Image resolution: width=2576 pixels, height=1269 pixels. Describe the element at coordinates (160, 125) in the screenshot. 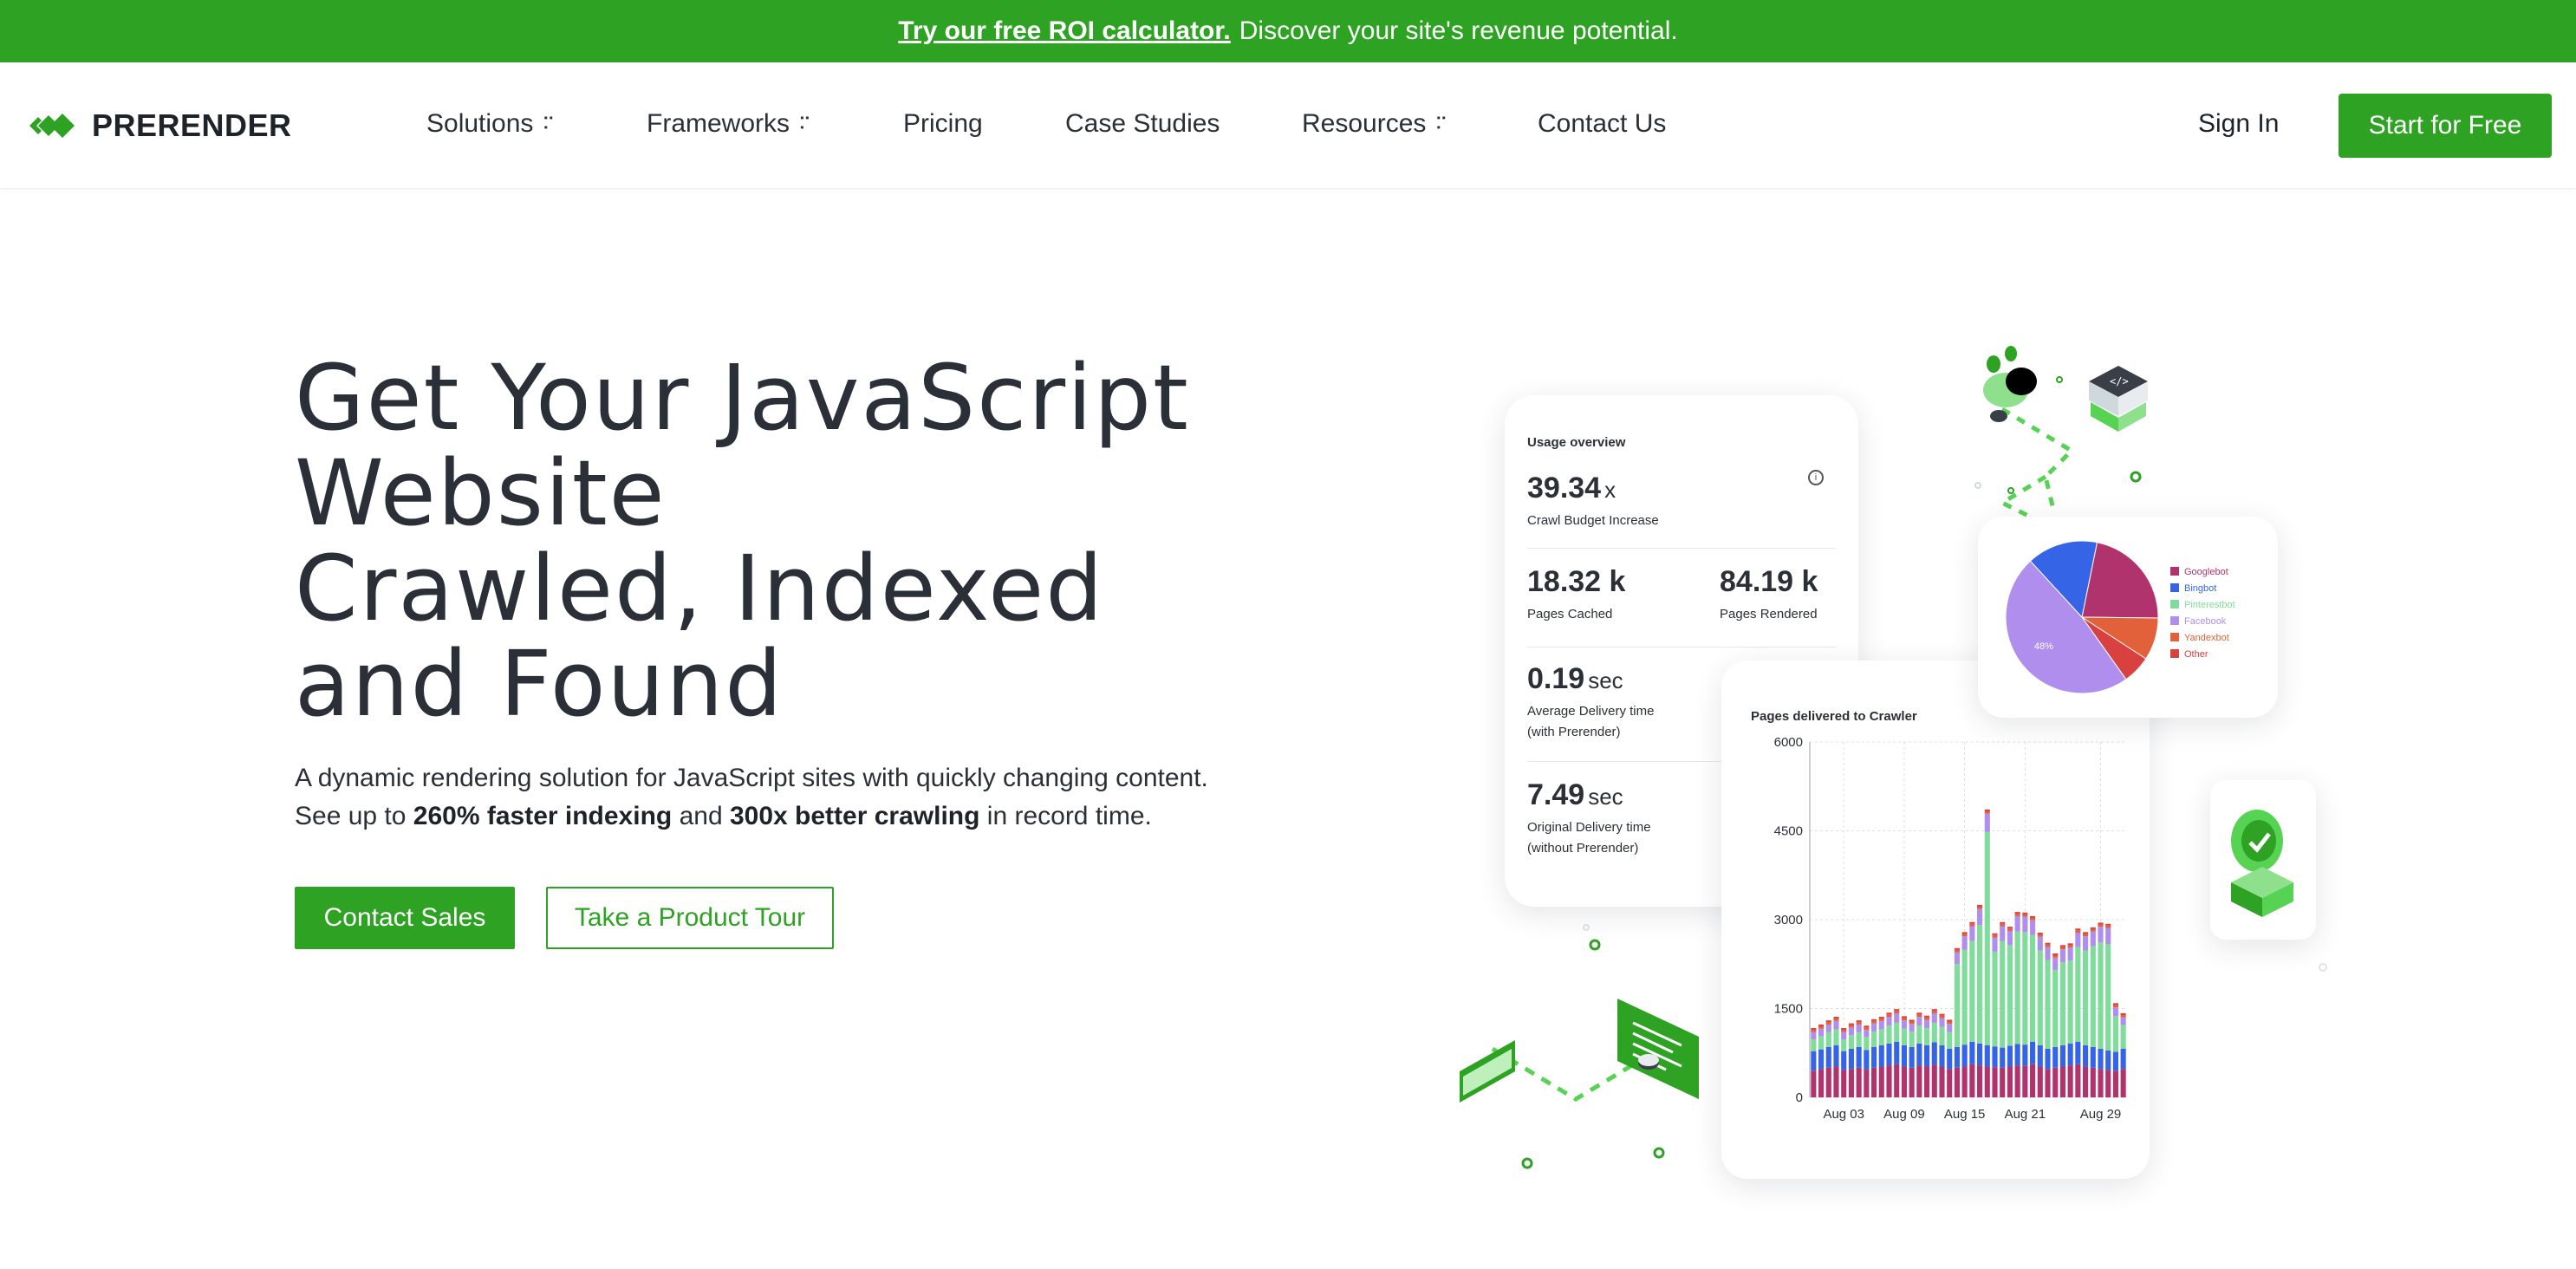

I see `logo: PRERENDER` at that location.